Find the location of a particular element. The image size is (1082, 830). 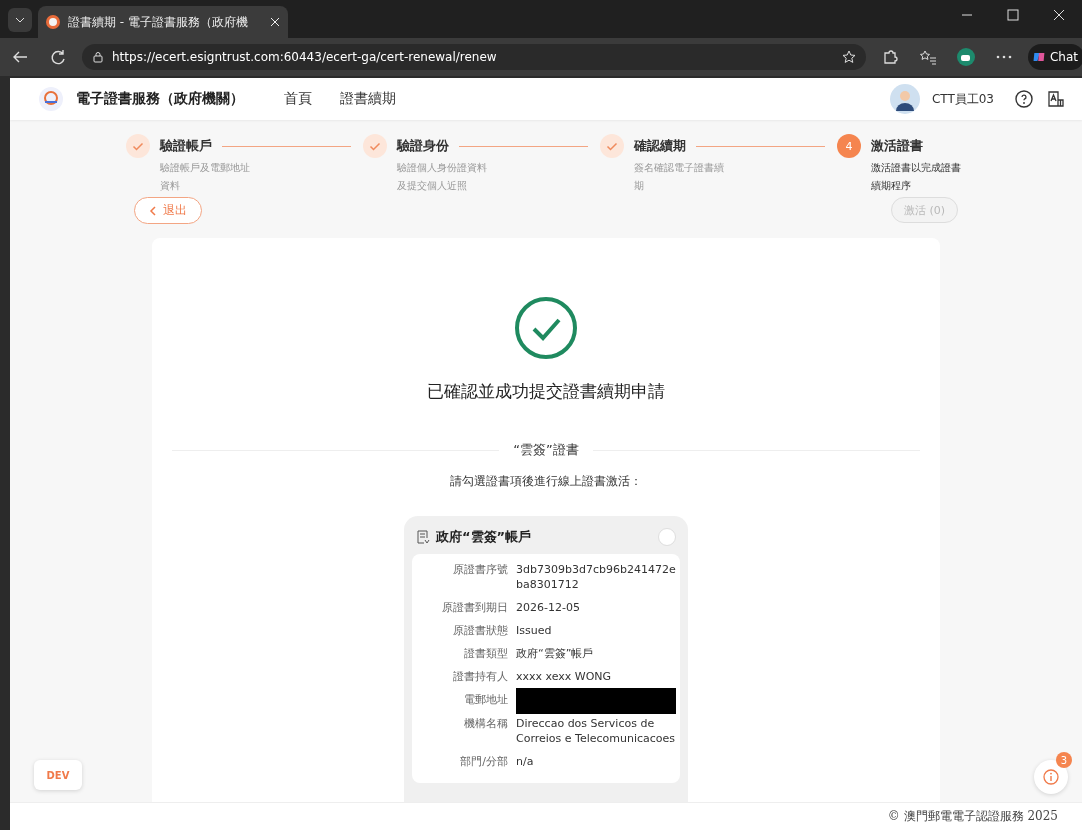

step-description: 激活證書以完成證書續期程序 is located at coordinates (916, 177).